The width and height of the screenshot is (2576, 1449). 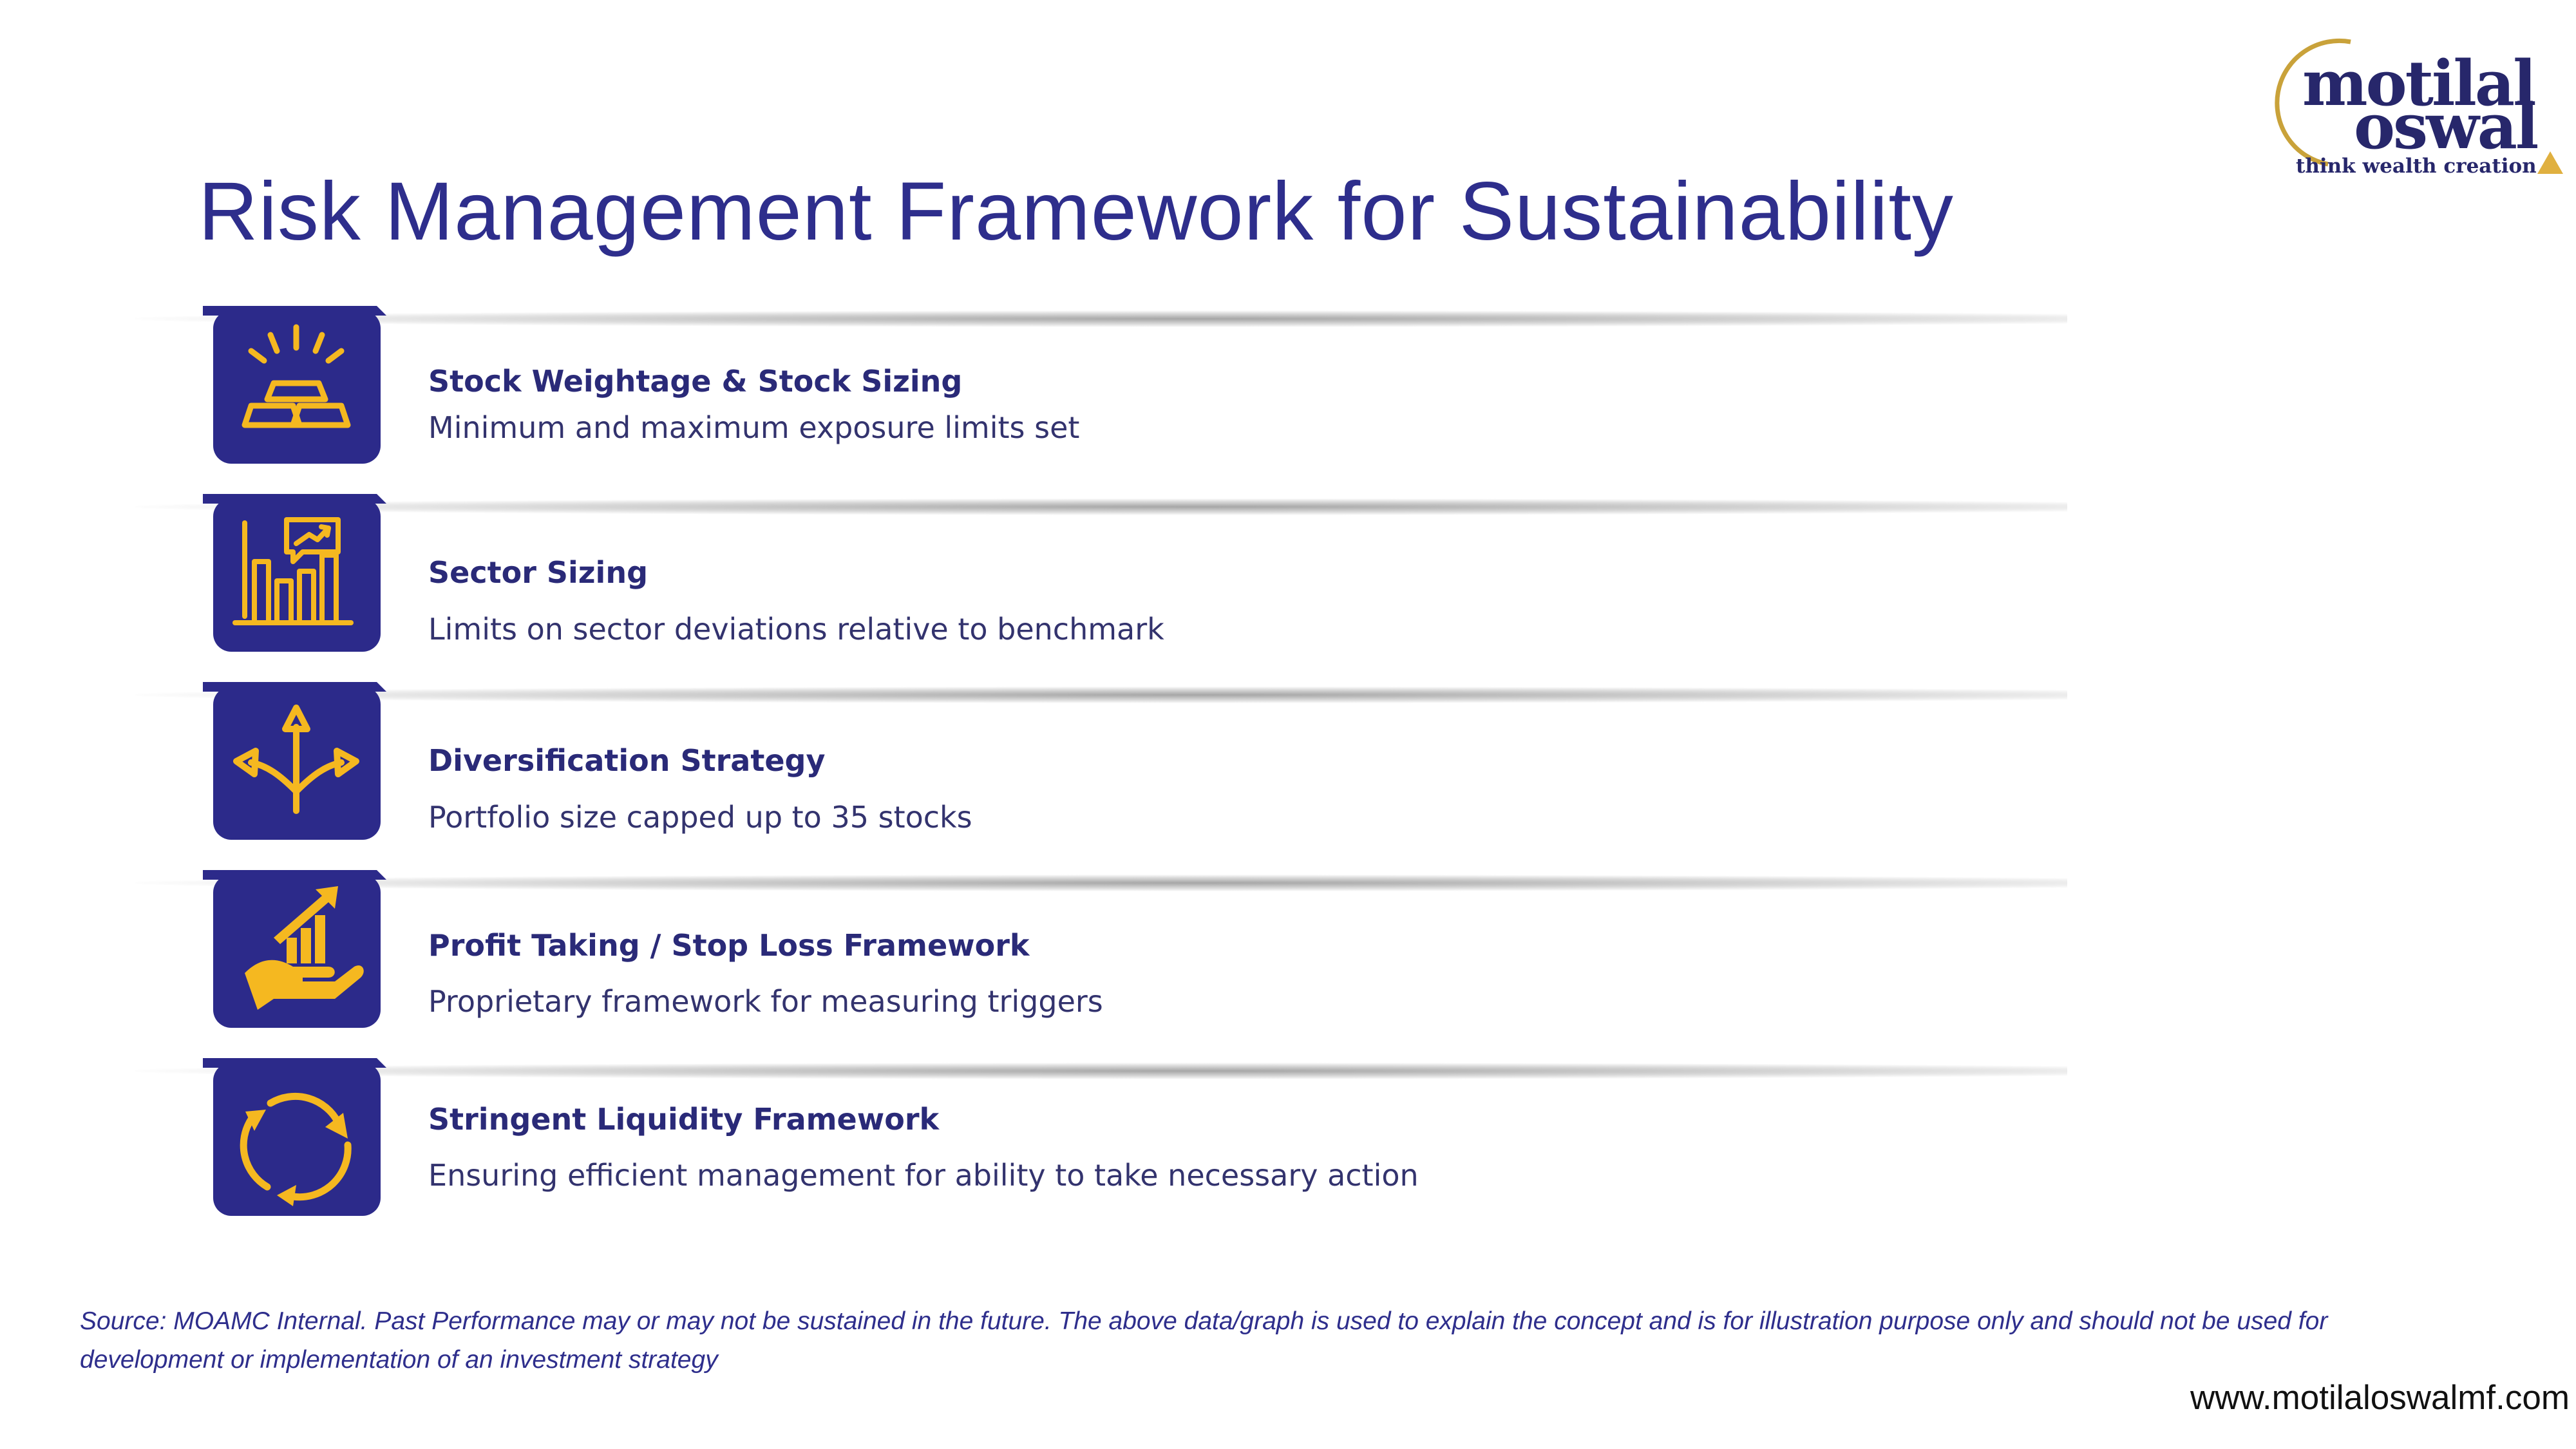 What do you see at coordinates (700, 817) in the screenshot?
I see `item-description: Portfolio size capped up to 35 stocks` at bounding box center [700, 817].